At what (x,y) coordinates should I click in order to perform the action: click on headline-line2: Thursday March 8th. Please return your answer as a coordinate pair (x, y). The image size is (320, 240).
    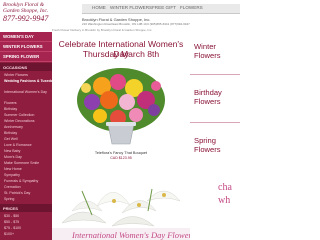
    Looking at the image, I should click on (121, 54).